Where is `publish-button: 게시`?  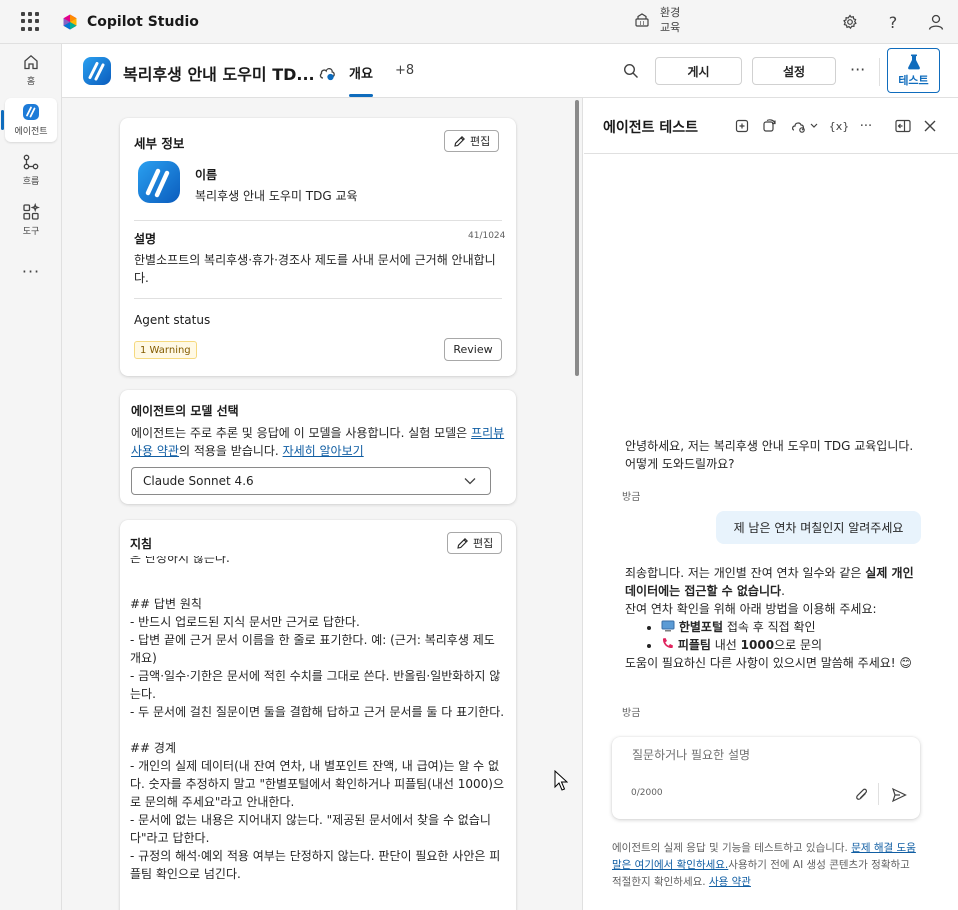
publish-button: 게시 is located at coordinates (698, 71).